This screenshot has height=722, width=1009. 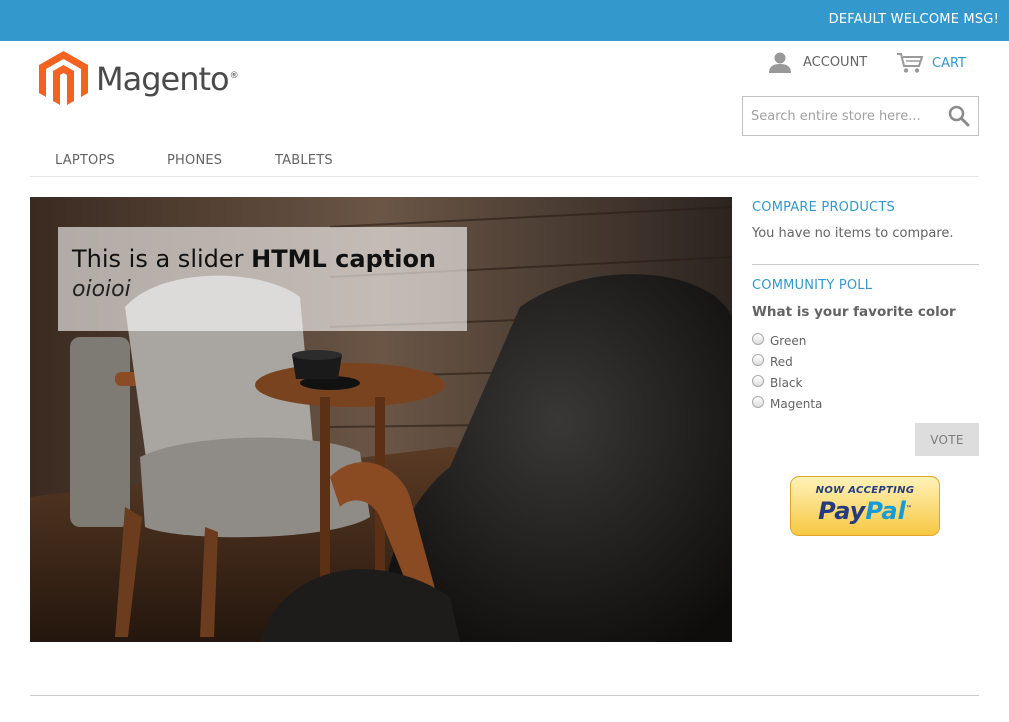 I want to click on paypal-badge: NOW ACCEPTING PayPal™, so click(x=865, y=506).